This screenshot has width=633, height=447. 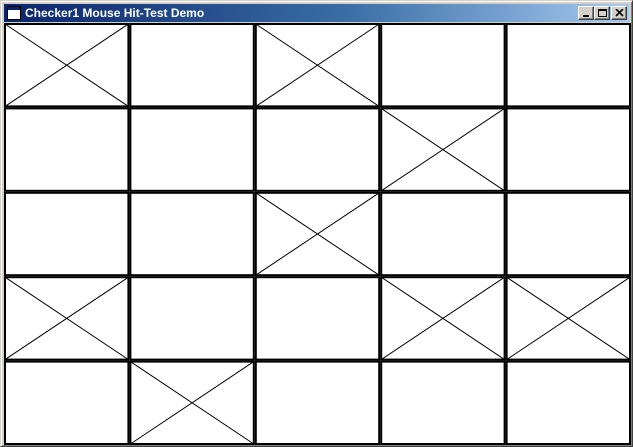 What do you see at coordinates (443, 149) in the screenshot?
I see `checker-cell-r2-c4` at bounding box center [443, 149].